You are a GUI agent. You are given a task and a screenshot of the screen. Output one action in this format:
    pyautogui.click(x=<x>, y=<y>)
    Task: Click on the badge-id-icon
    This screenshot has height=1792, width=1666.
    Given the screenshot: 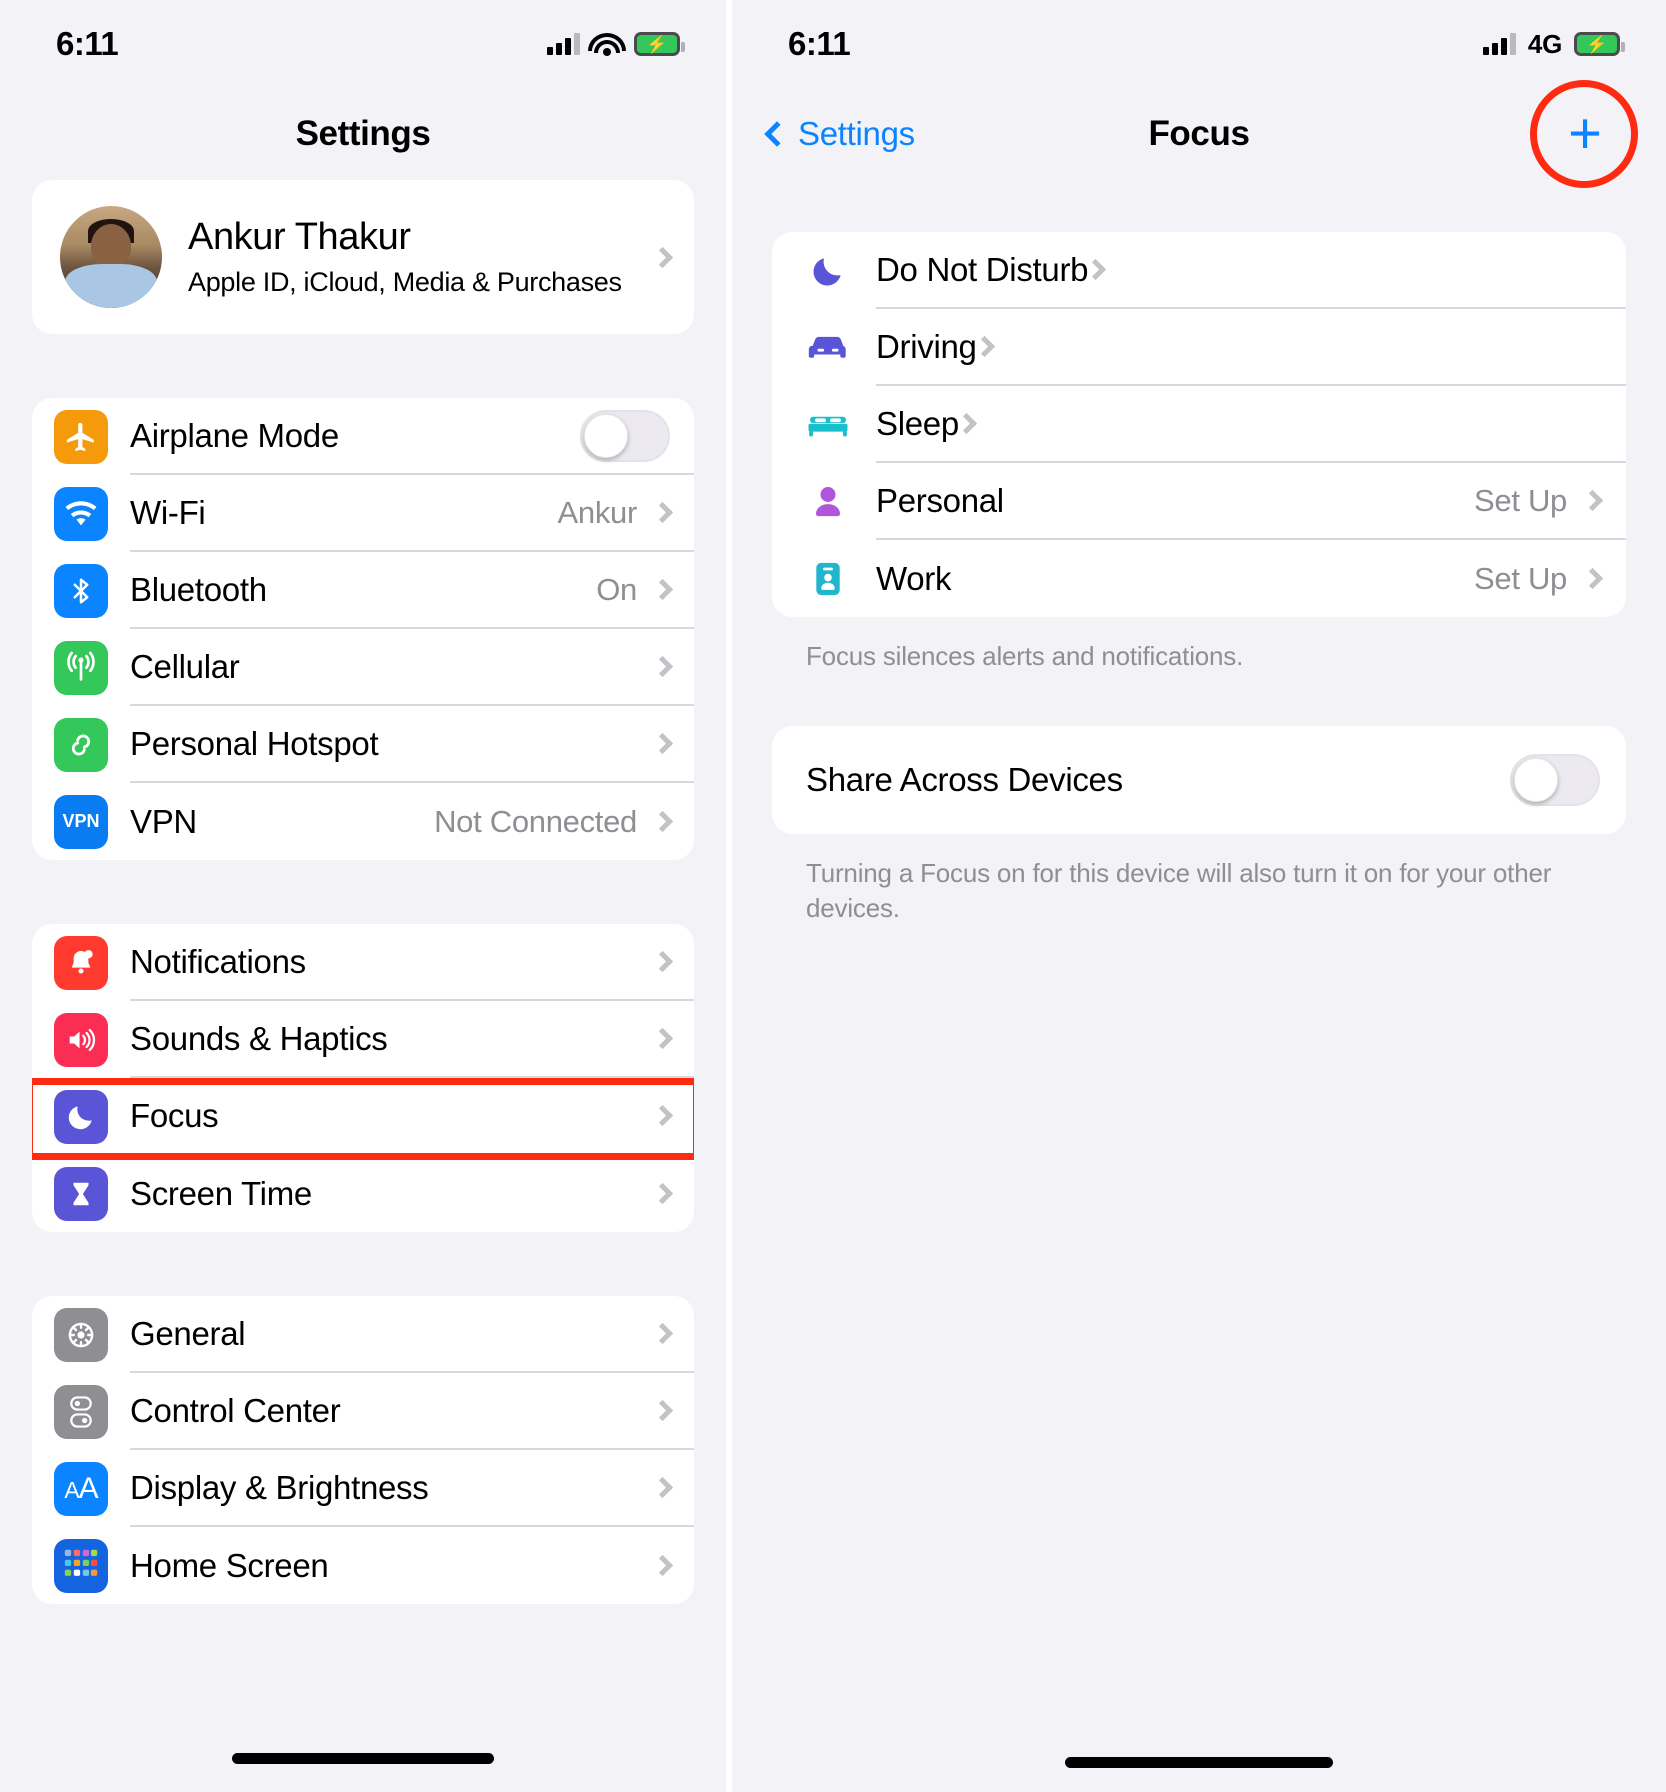 What is the action you would take?
    pyautogui.click(x=828, y=579)
    